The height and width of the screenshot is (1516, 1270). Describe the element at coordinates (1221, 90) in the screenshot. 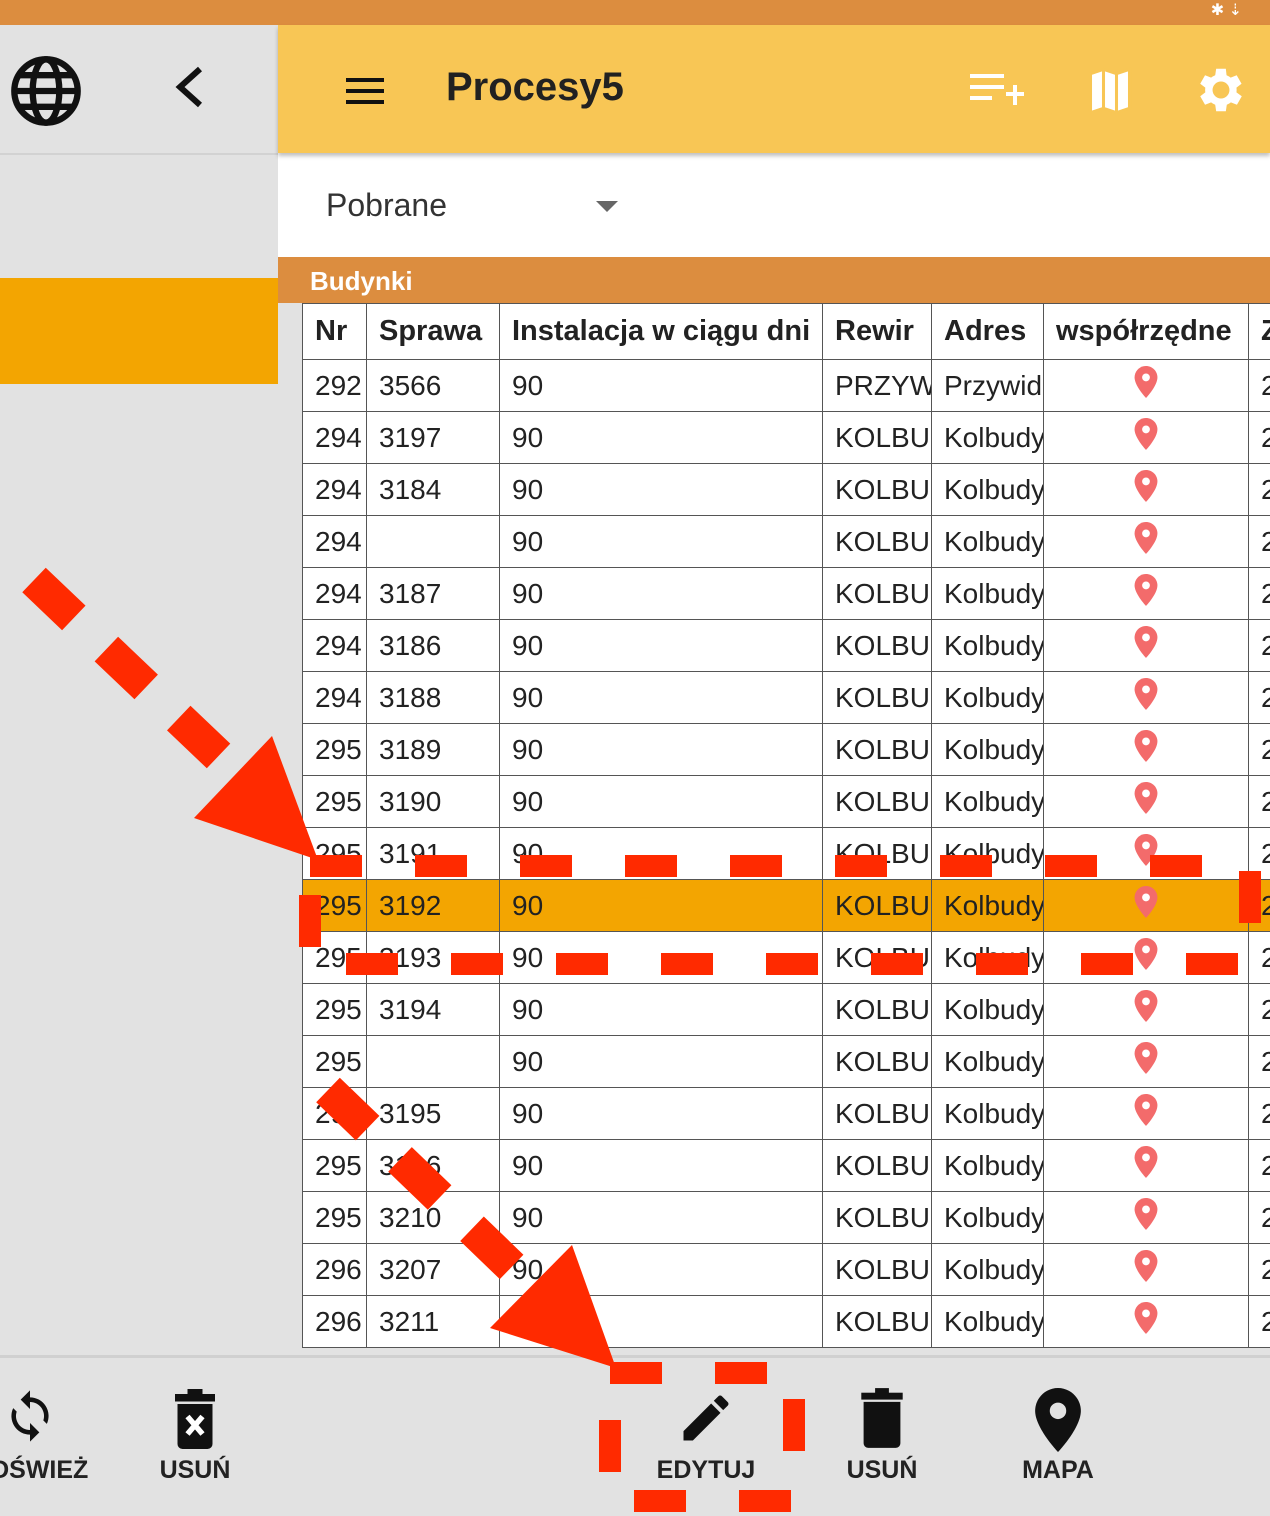

I see `gear-icon` at that location.